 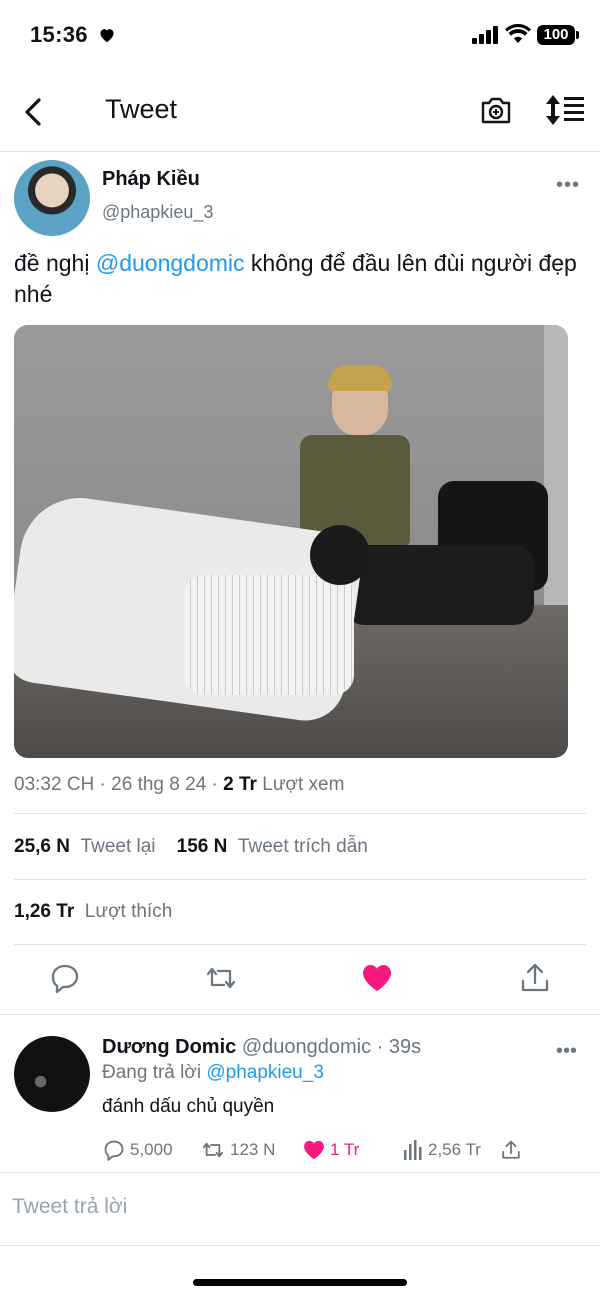 I want to click on photo-person-hair, so click(x=360, y=378).